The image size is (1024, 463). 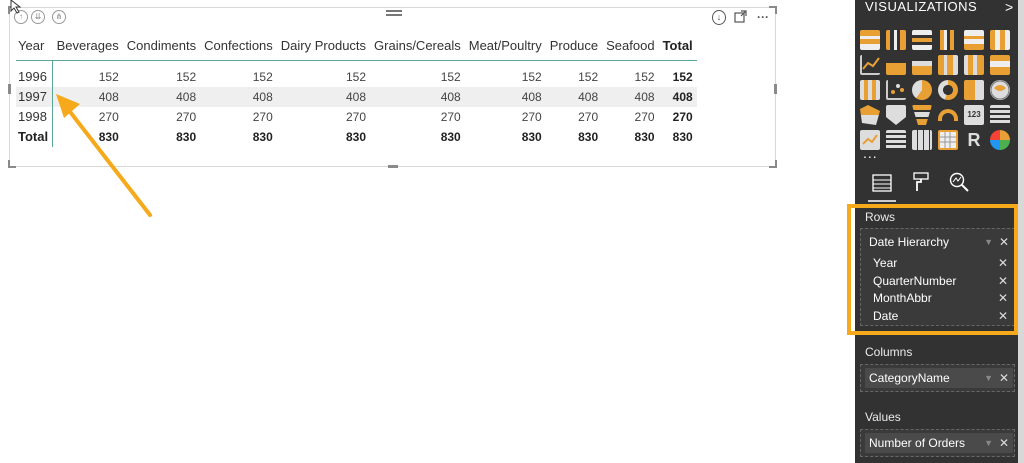 What do you see at coordinates (870, 90) in the screenshot?
I see `waterfall-chart-icon` at bounding box center [870, 90].